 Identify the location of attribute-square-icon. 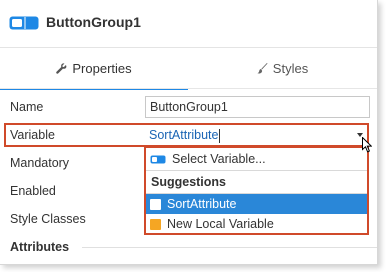
(155, 204).